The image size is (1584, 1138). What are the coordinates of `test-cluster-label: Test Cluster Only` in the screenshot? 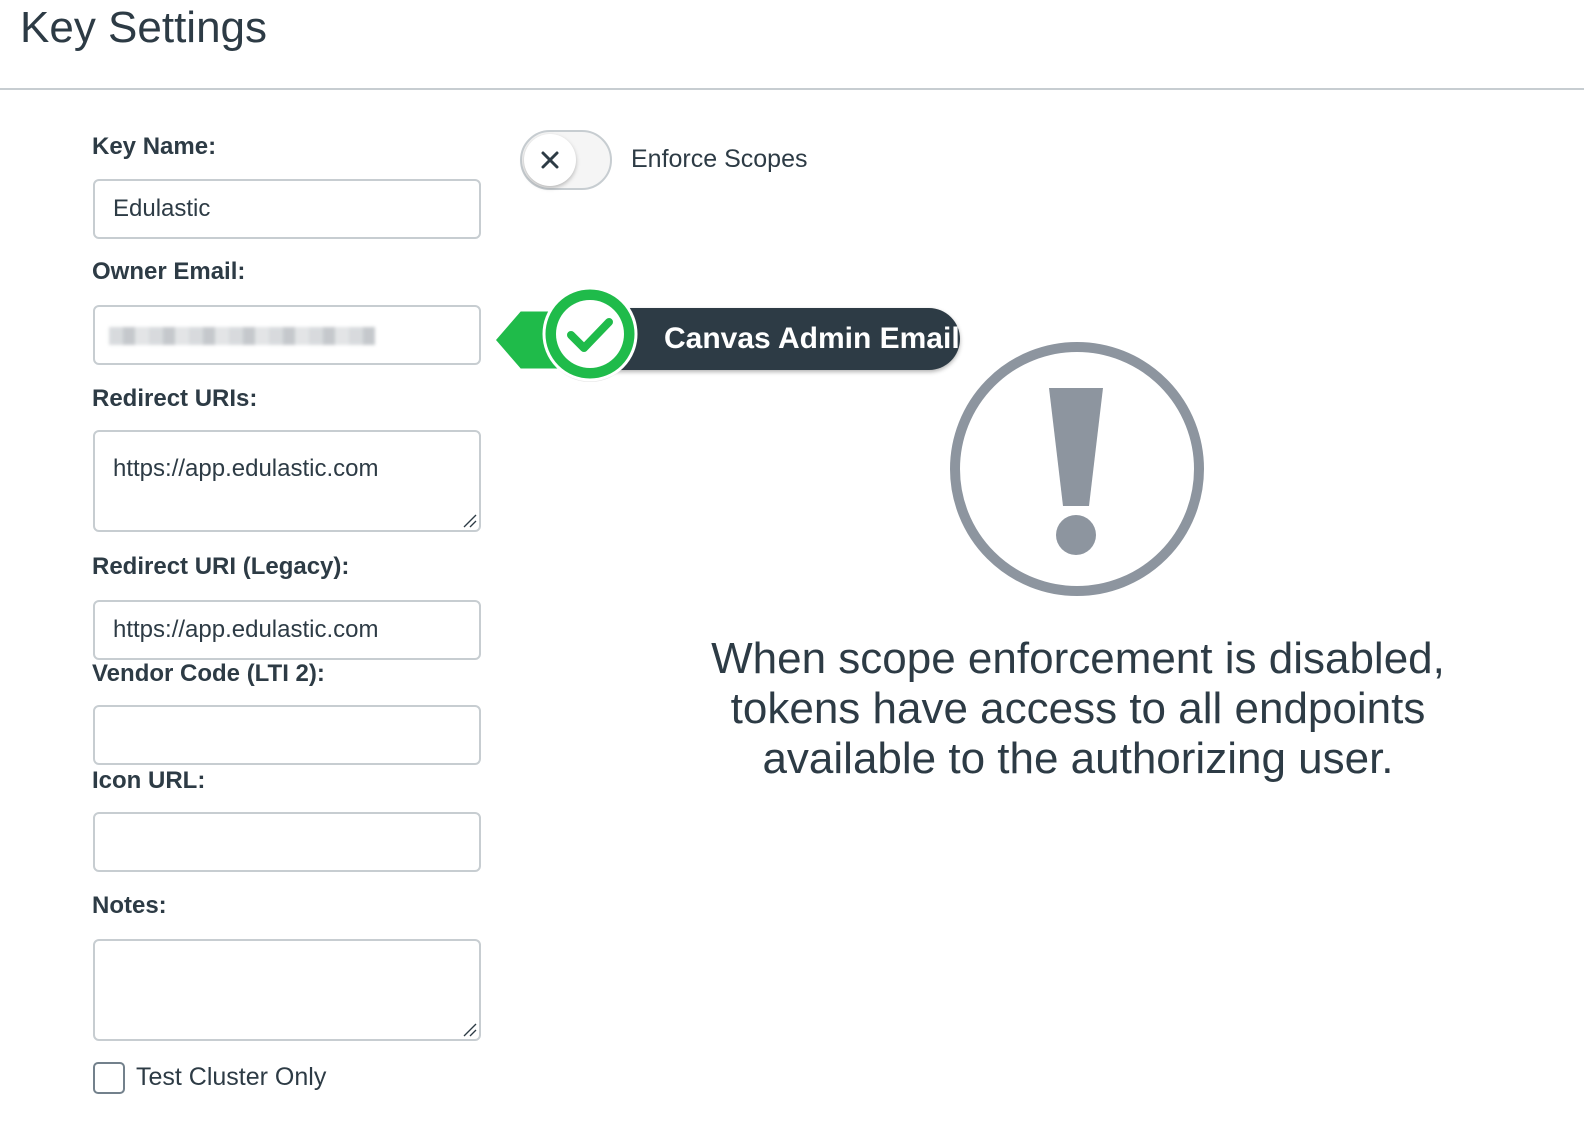 It's located at (231, 1077).